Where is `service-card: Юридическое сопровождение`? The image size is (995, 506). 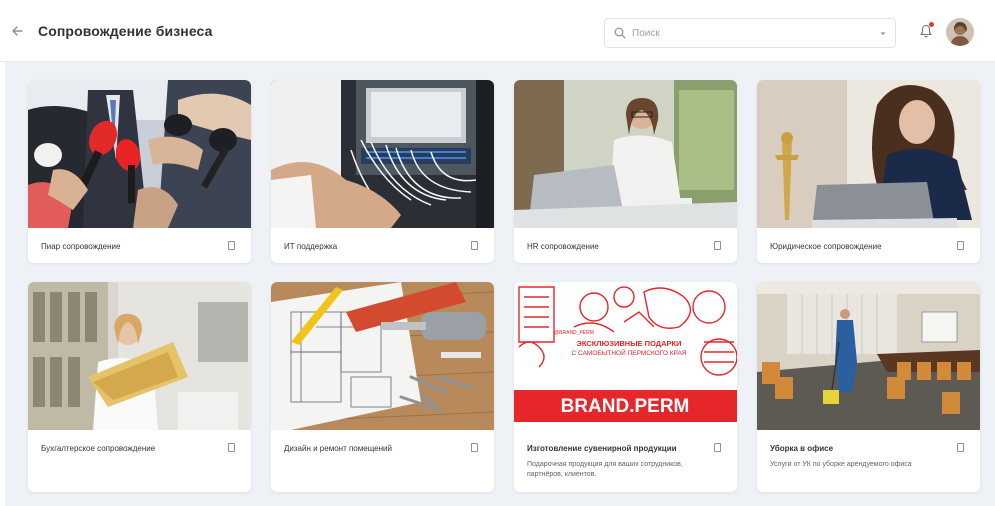
service-card: Юридическое сопровождение is located at coordinates (868, 171).